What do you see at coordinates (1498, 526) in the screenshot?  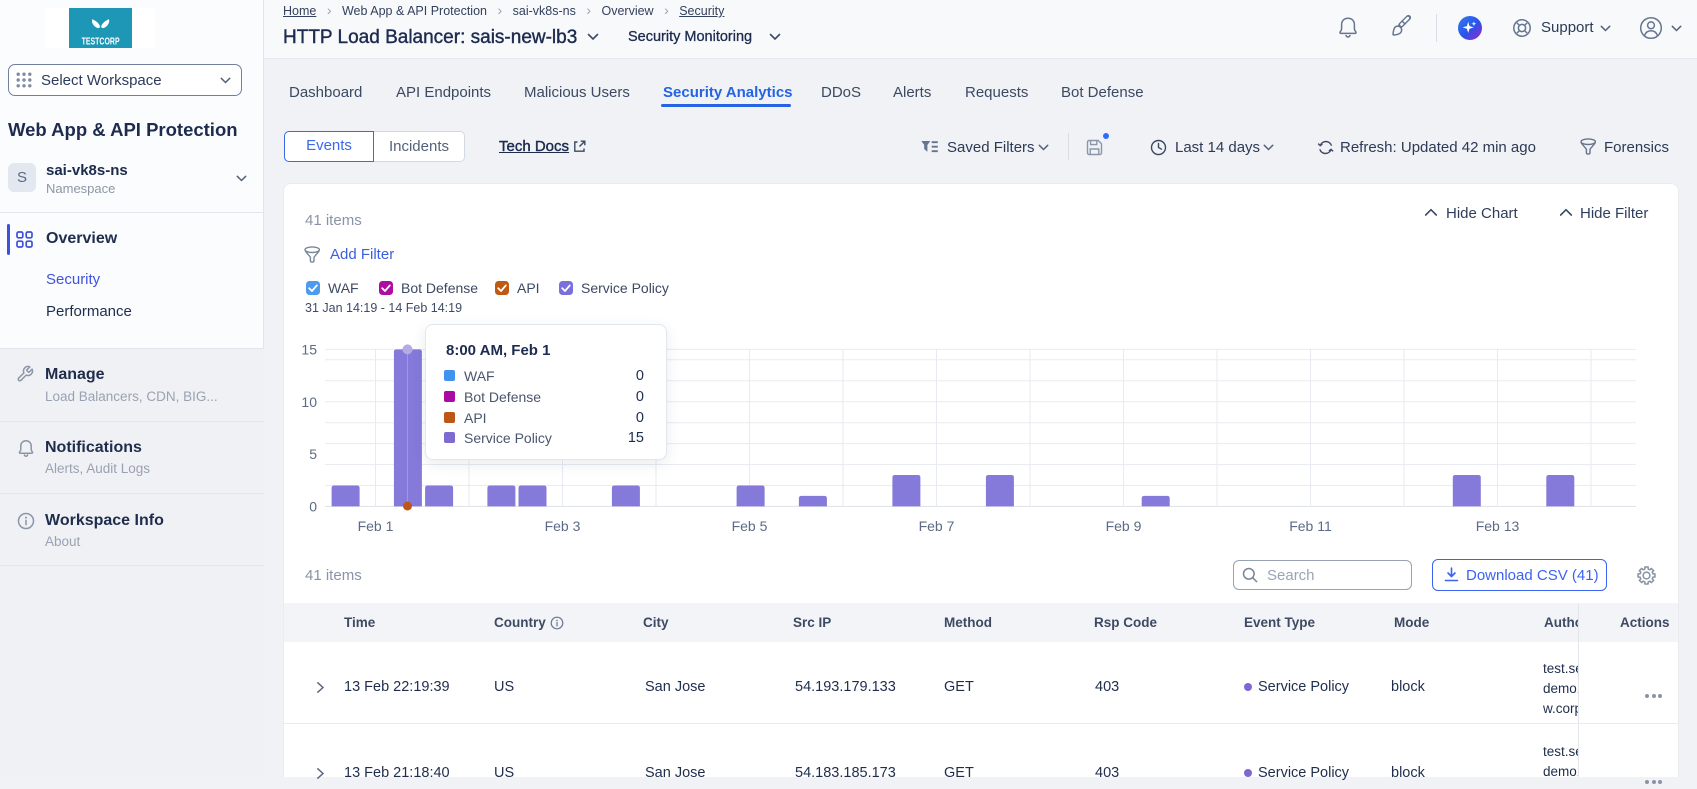 I see `svg-text: Feb 13` at bounding box center [1498, 526].